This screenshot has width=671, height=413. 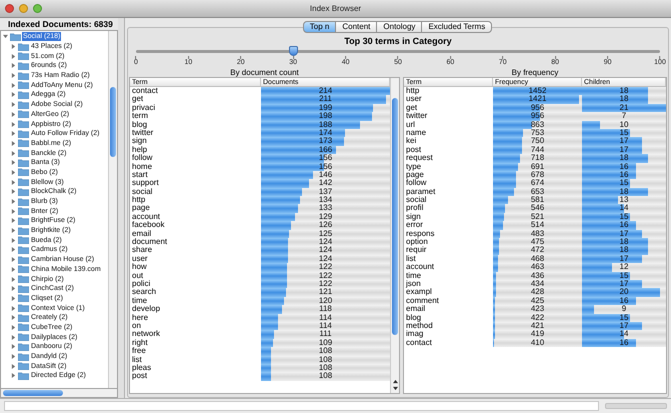 What do you see at coordinates (535, 72) in the screenshot?
I see `table-title: By frequency` at bounding box center [535, 72].